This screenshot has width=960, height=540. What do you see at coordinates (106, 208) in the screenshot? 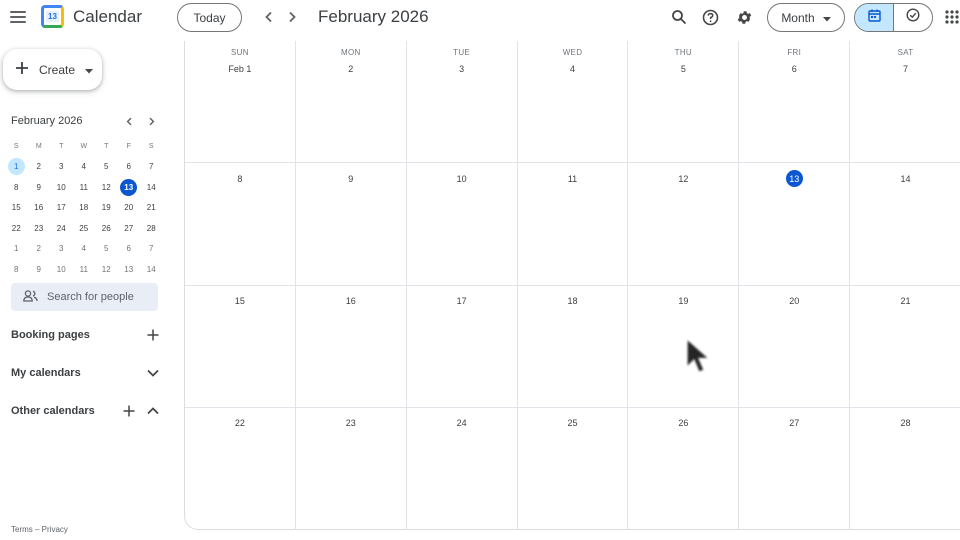
I see `mini-day: 19` at bounding box center [106, 208].